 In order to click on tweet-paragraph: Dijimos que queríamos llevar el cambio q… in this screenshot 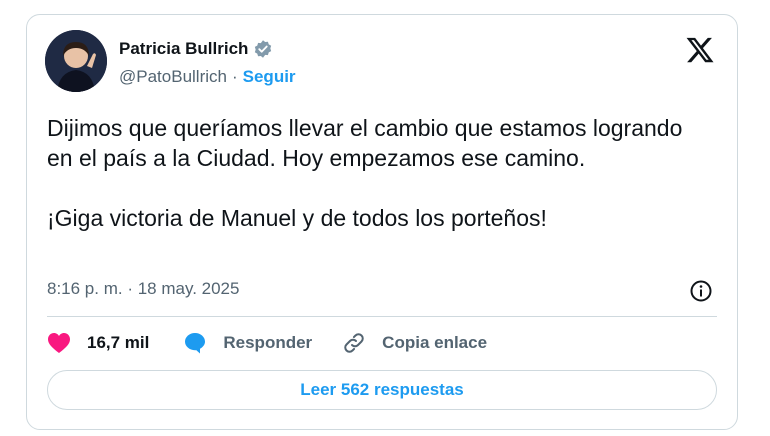, I will do `click(365, 143)`.